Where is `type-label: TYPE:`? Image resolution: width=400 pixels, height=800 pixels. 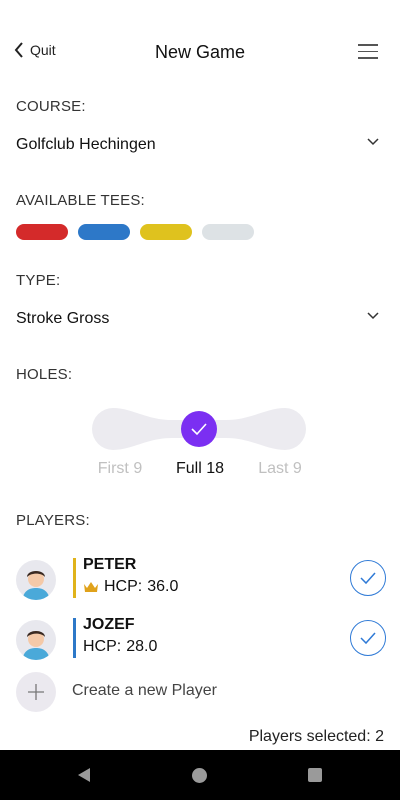 type-label: TYPE: is located at coordinates (38, 280).